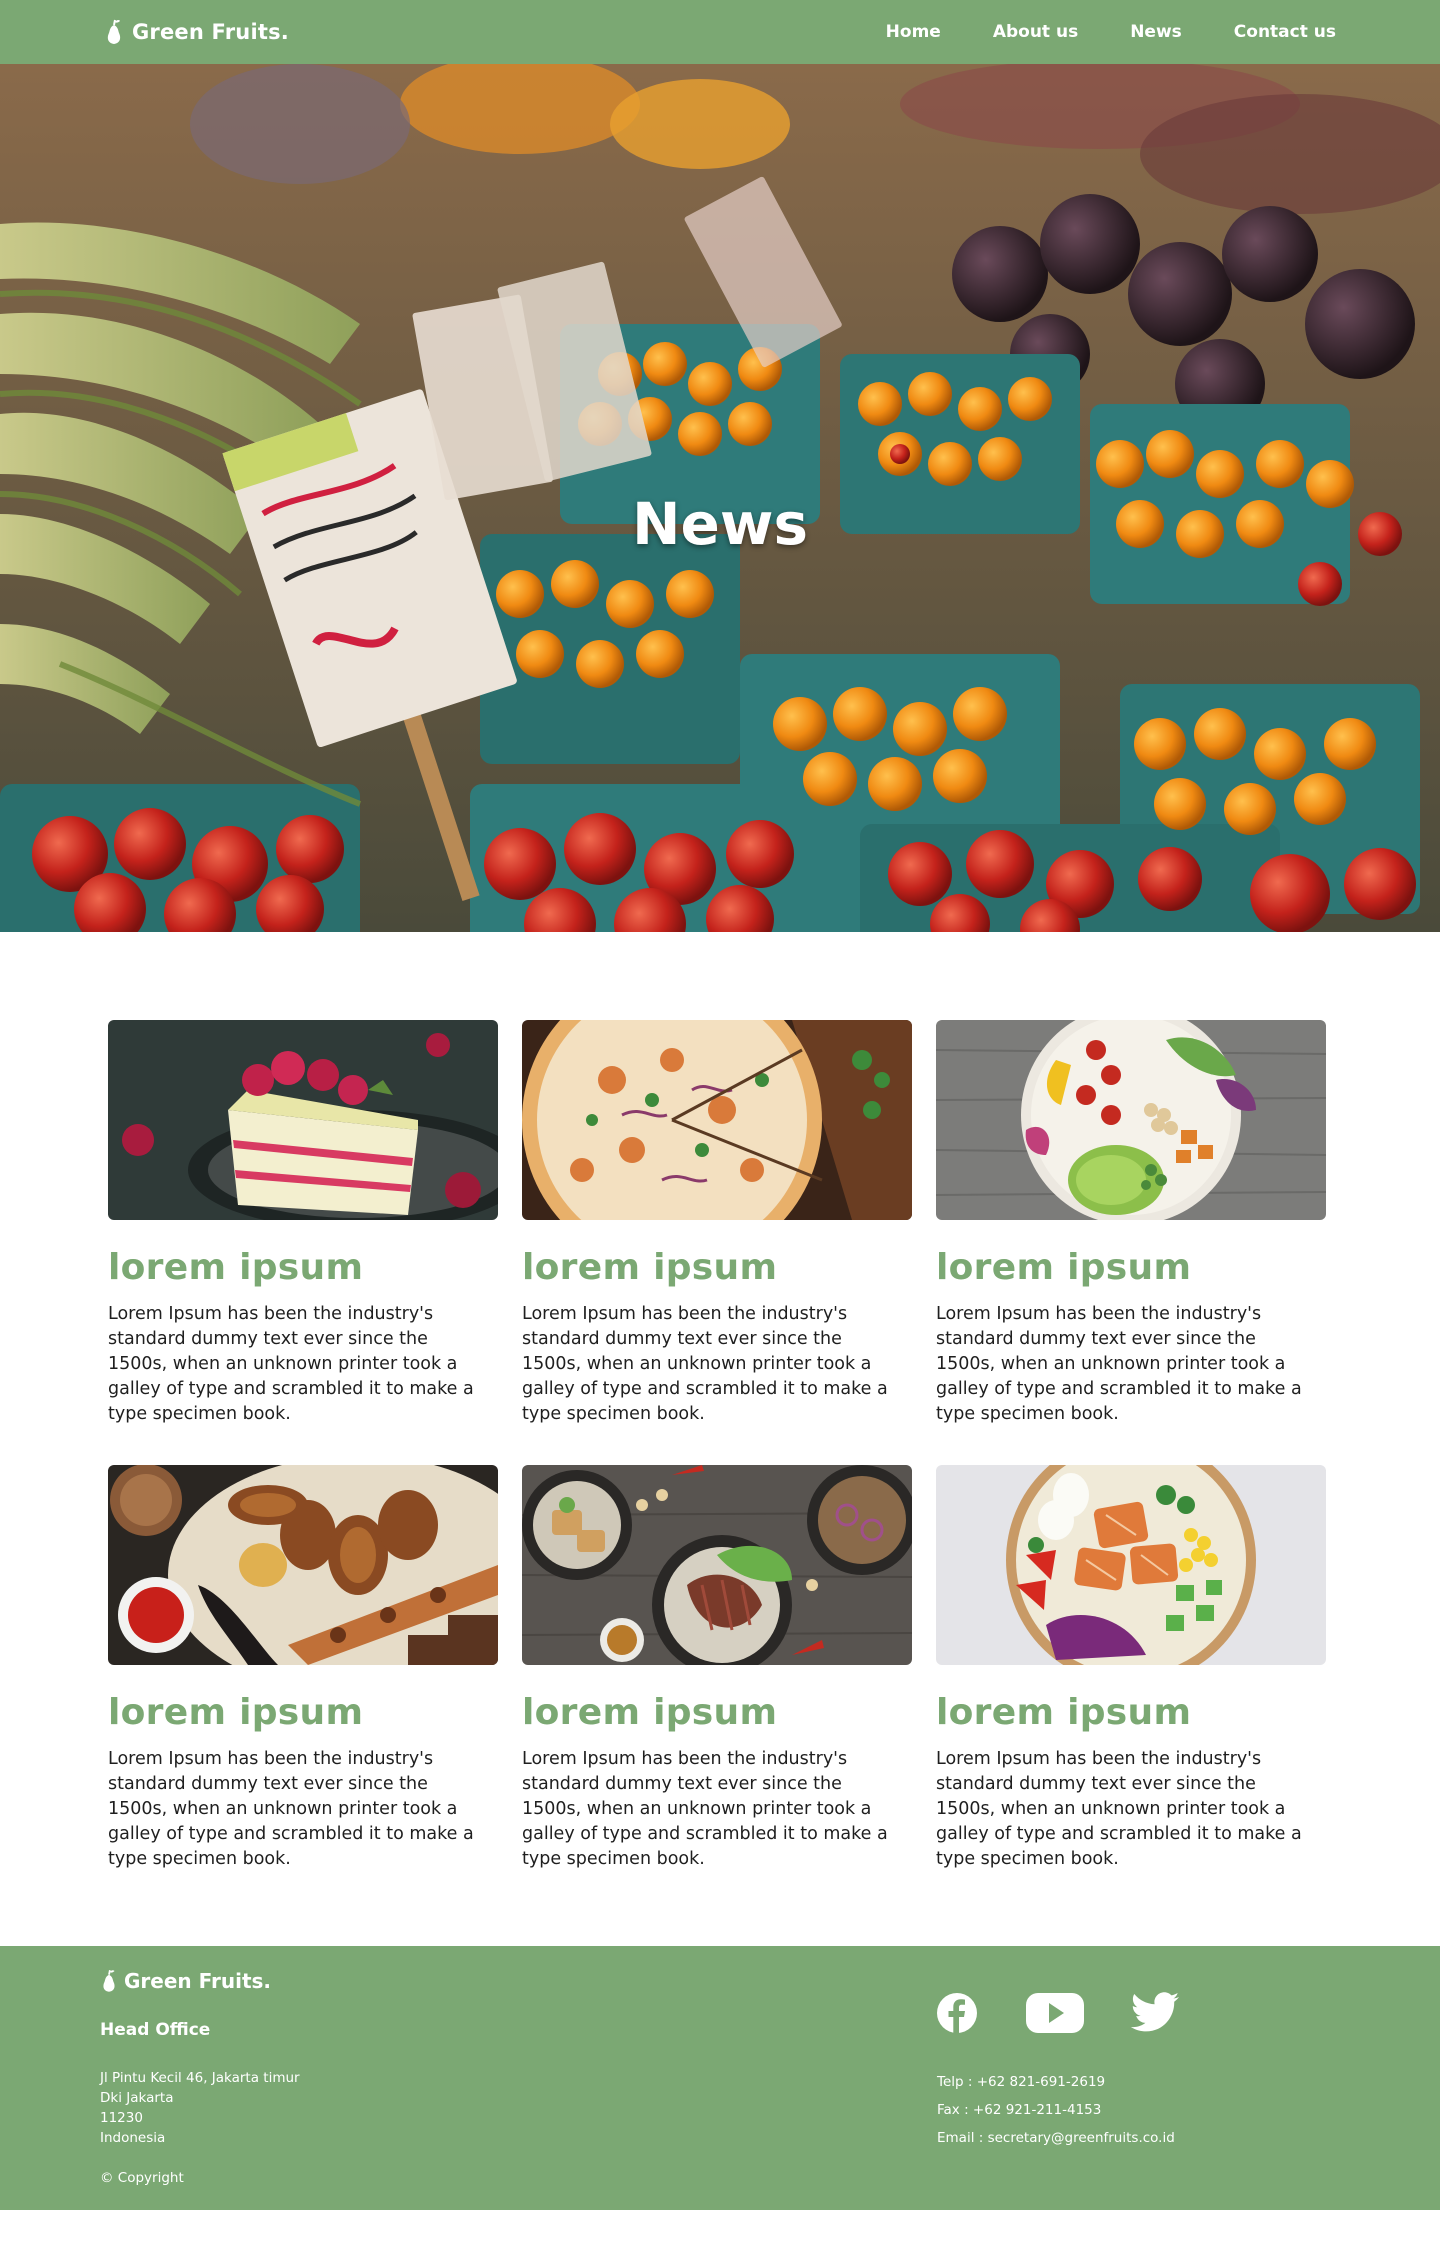 The image size is (1440, 2253). I want to click on salmon-salad-bowl-photo, so click(1131, 1565).